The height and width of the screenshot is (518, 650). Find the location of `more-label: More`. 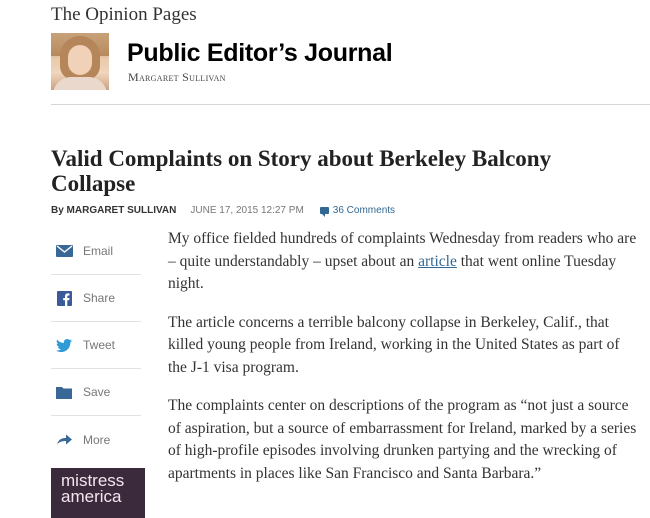

more-label: More is located at coordinates (97, 439).